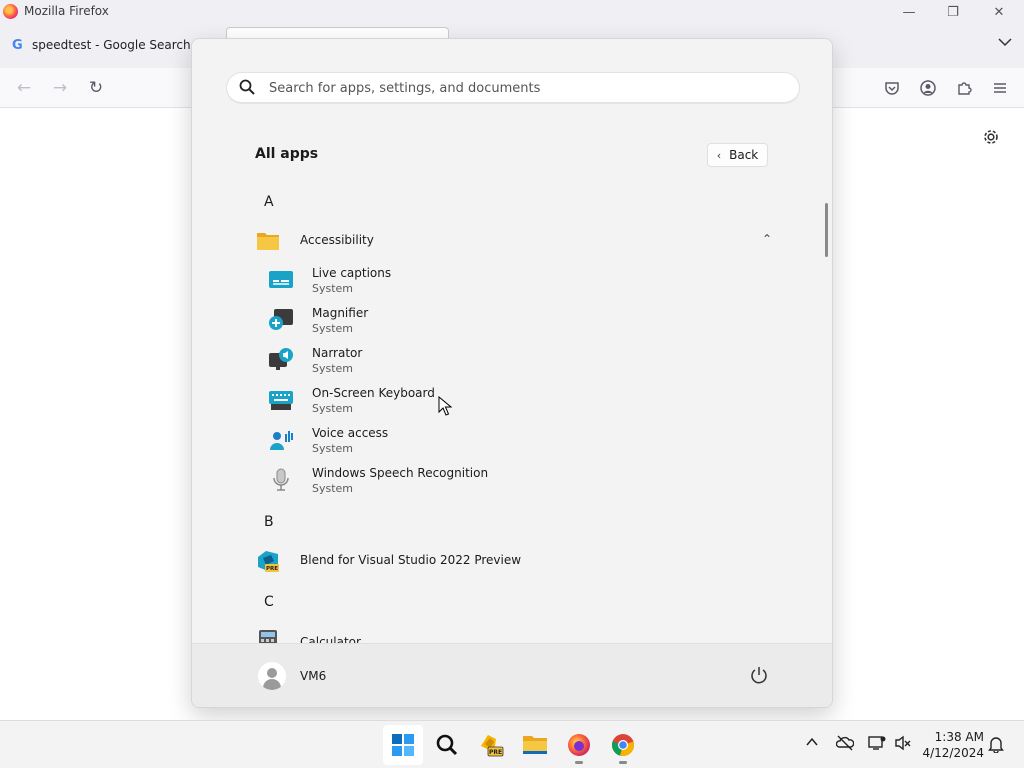  What do you see at coordinates (340, 313) in the screenshot?
I see `app-name: Magnifier` at bounding box center [340, 313].